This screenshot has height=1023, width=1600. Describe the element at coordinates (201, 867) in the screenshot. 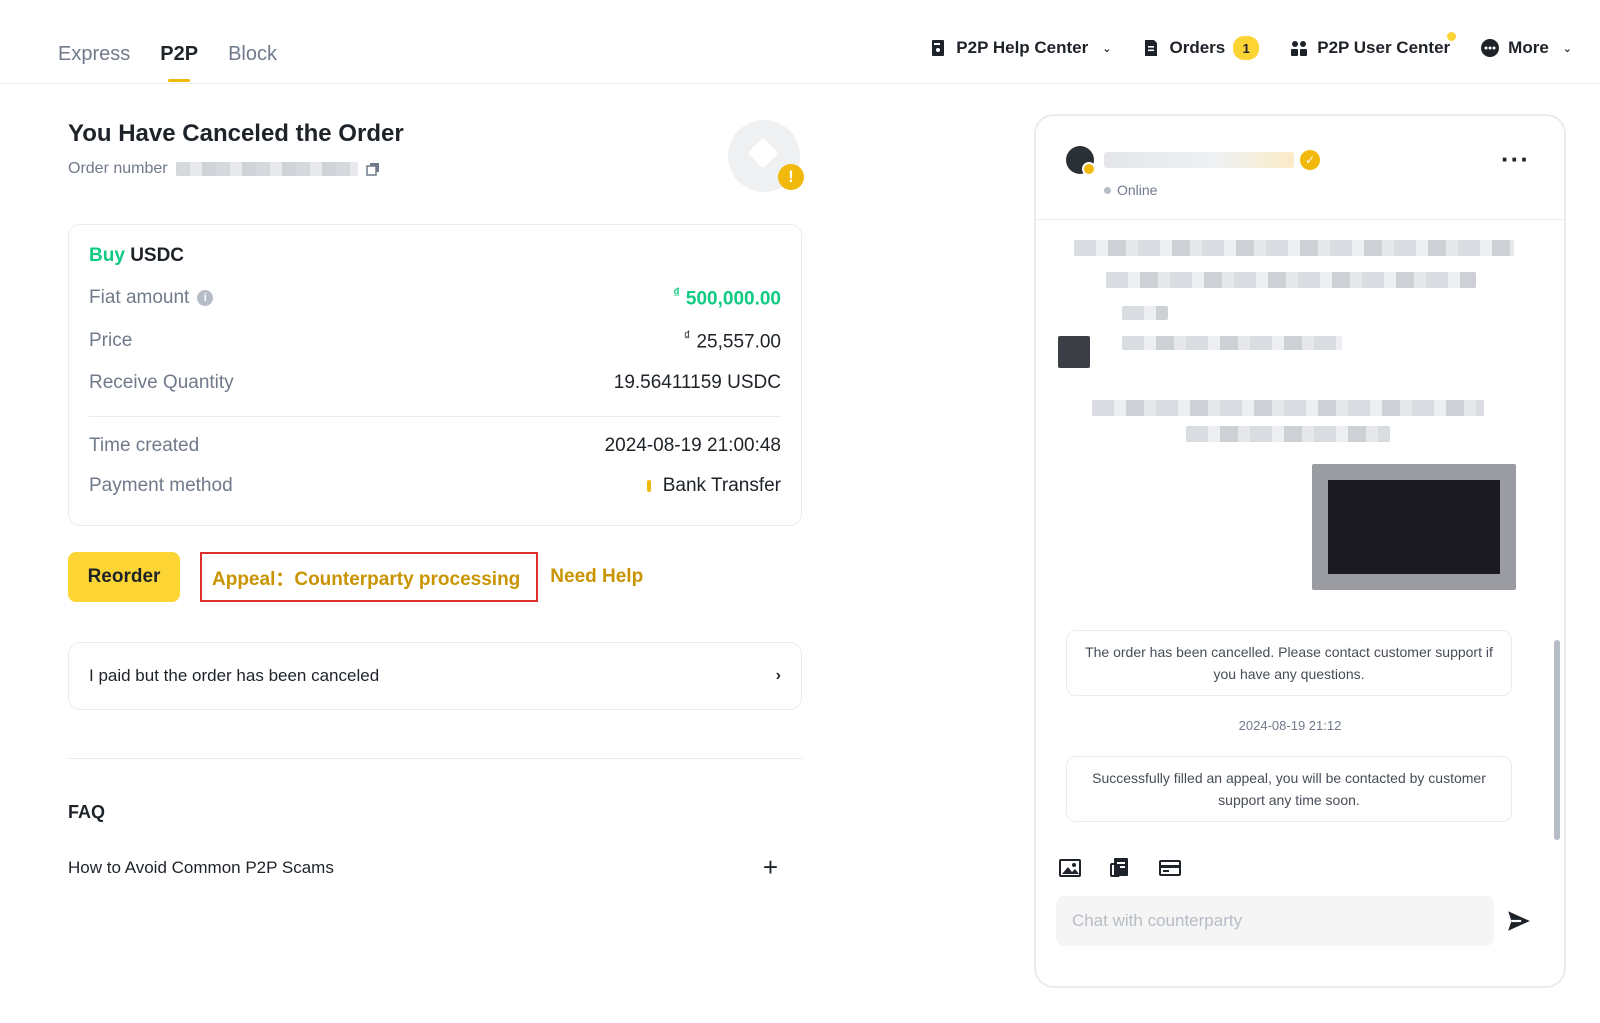

I see `faq-item-label: How to Avoid Common P2P Scams` at that location.